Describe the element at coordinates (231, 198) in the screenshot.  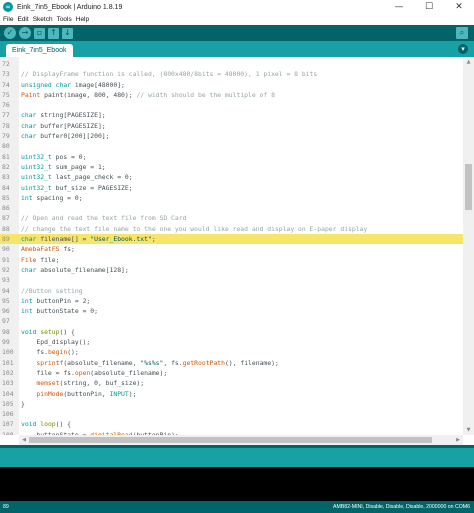
I see `code-line: 85 int spacing = 0;` at that location.